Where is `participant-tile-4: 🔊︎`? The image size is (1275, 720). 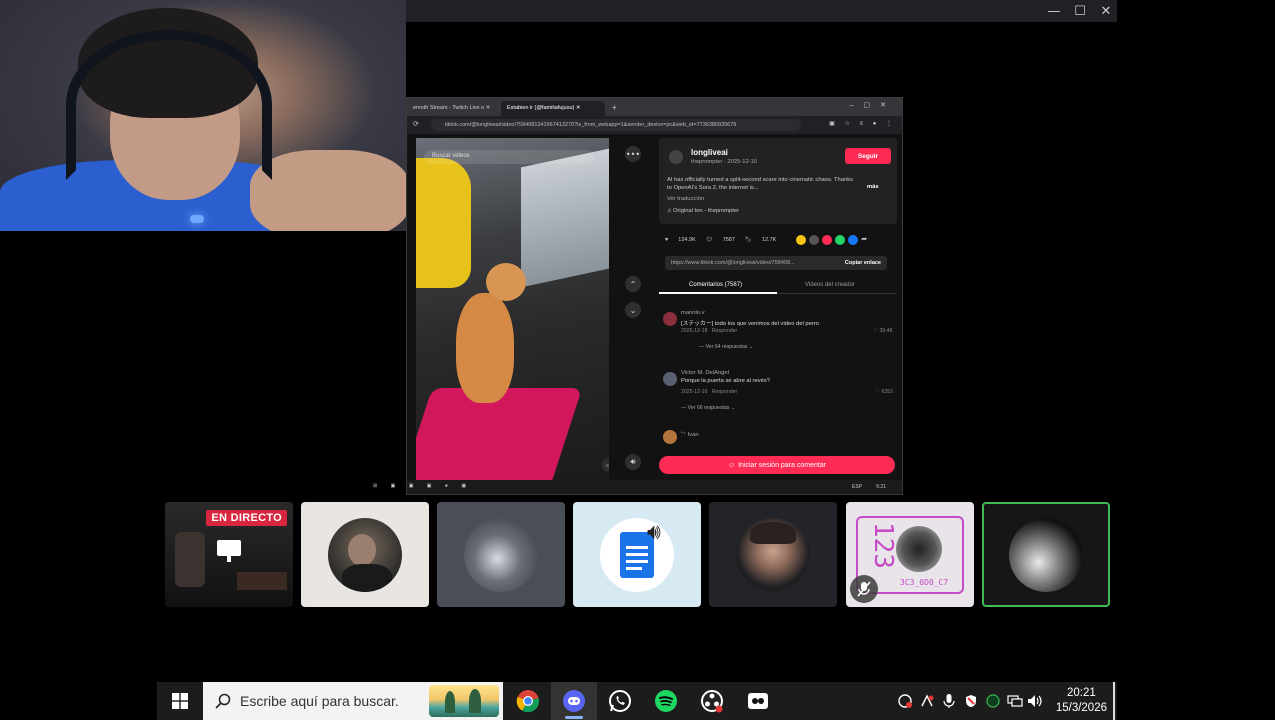
participant-tile-4: 🔊︎ is located at coordinates (637, 554).